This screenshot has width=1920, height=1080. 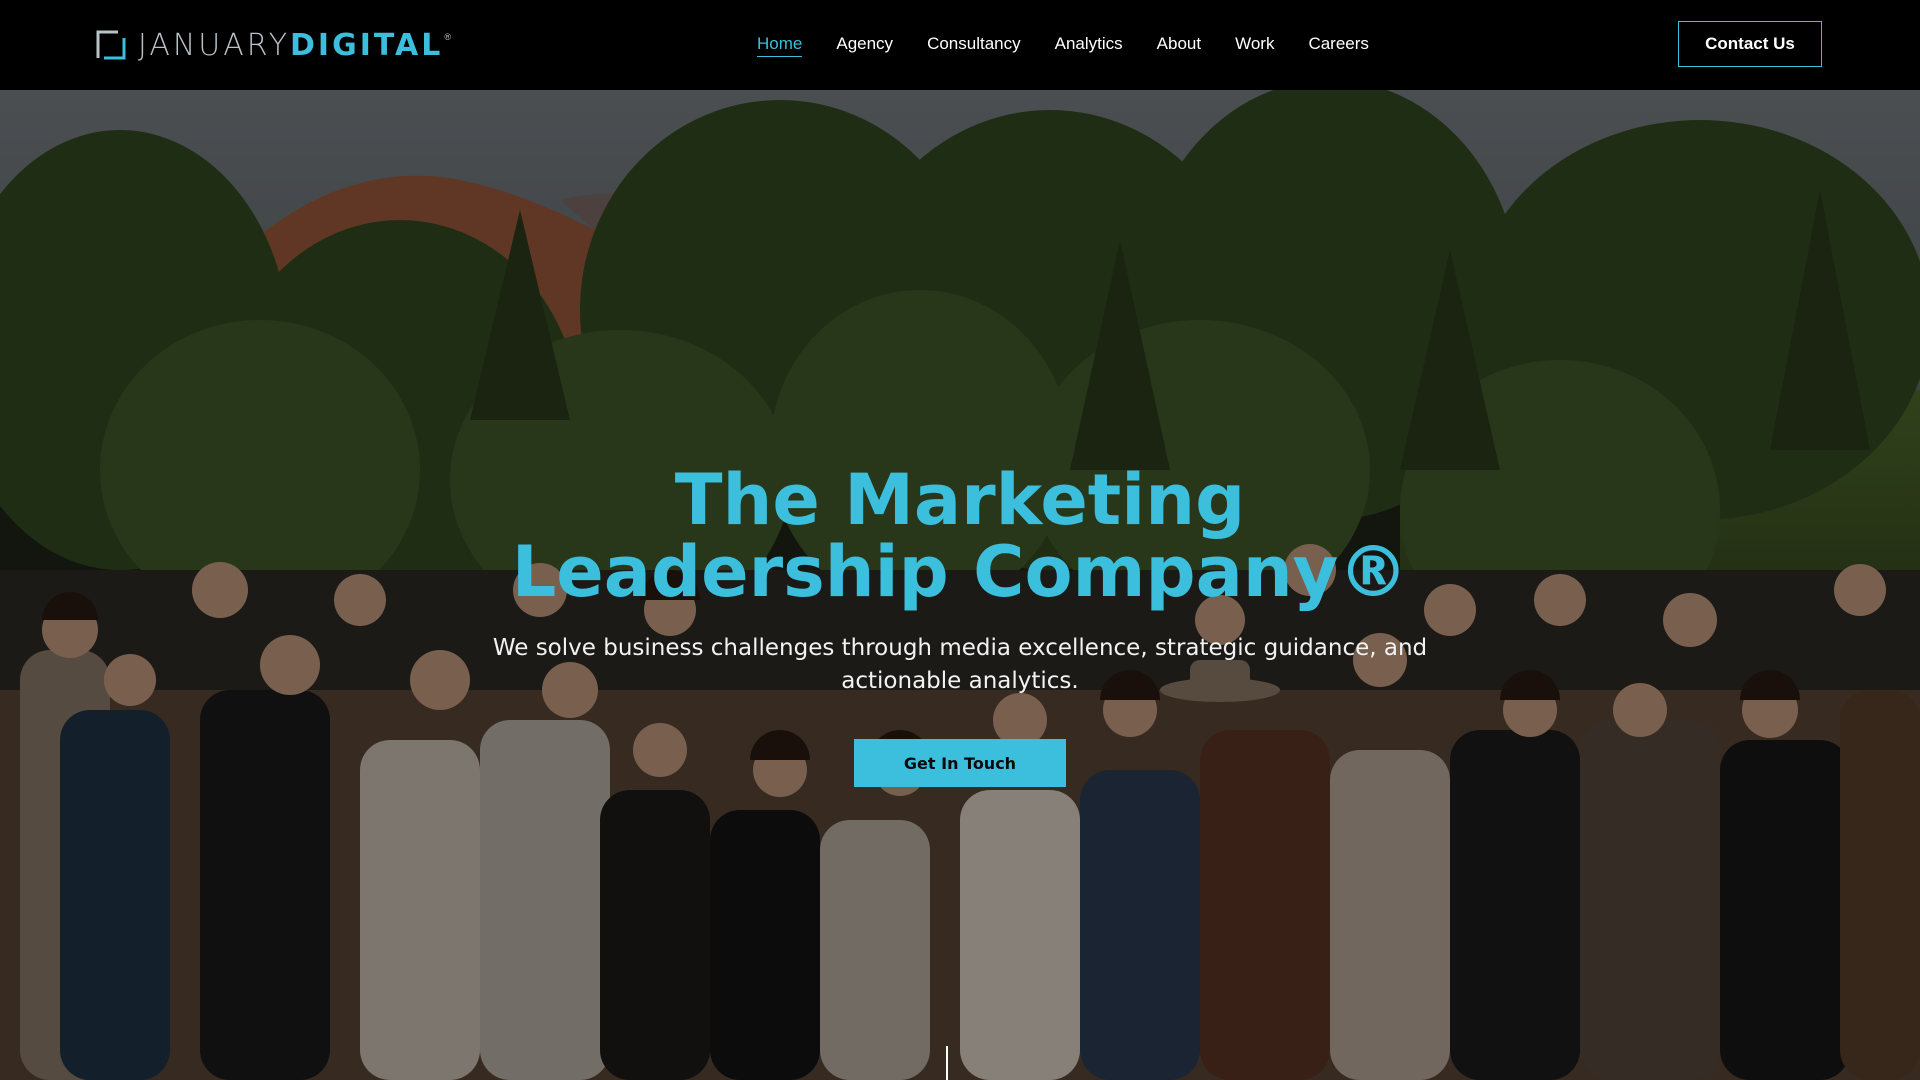 I want to click on logo-text-january: JANUARY, so click(x=214, y=45).